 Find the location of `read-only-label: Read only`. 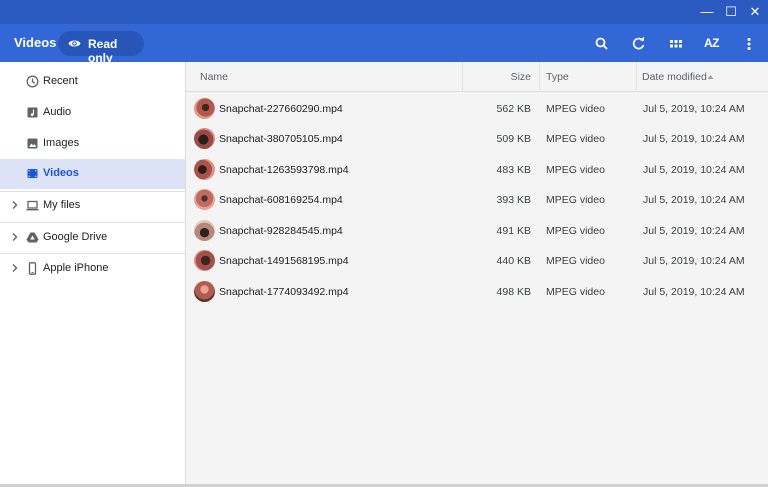

read-only-label: Read only is located at coordinates (103, 51).